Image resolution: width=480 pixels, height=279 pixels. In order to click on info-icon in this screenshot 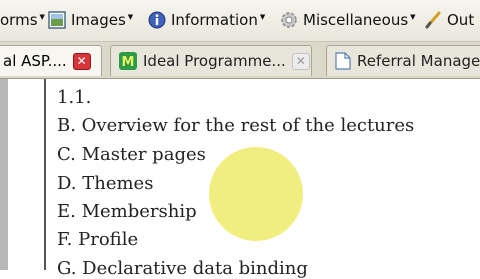, I will do `click(157, 20)`.